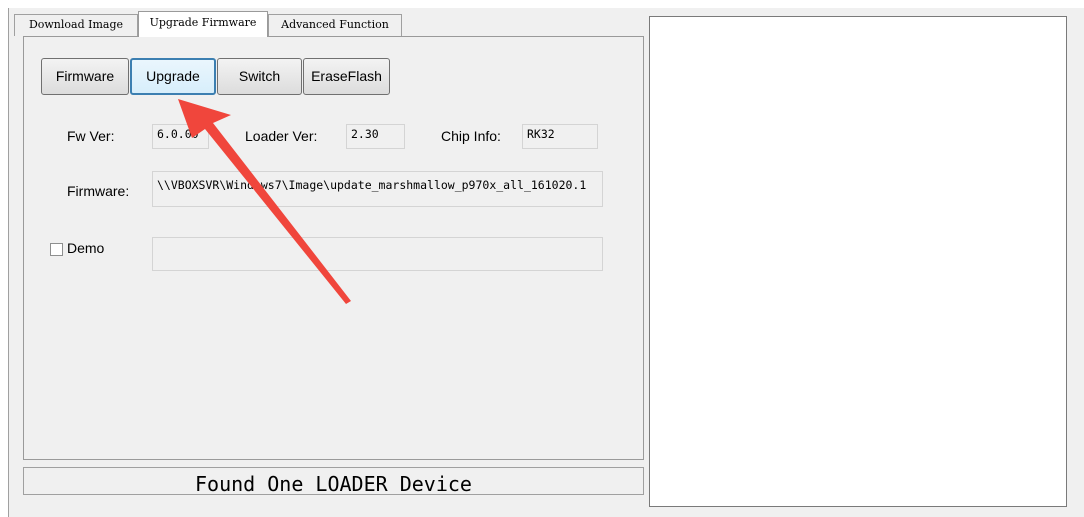 The image size is (1084, 517). Describe the element at coordinates (560, 136) in the screenshot. I see `chip-info-field: RK32` at that location.